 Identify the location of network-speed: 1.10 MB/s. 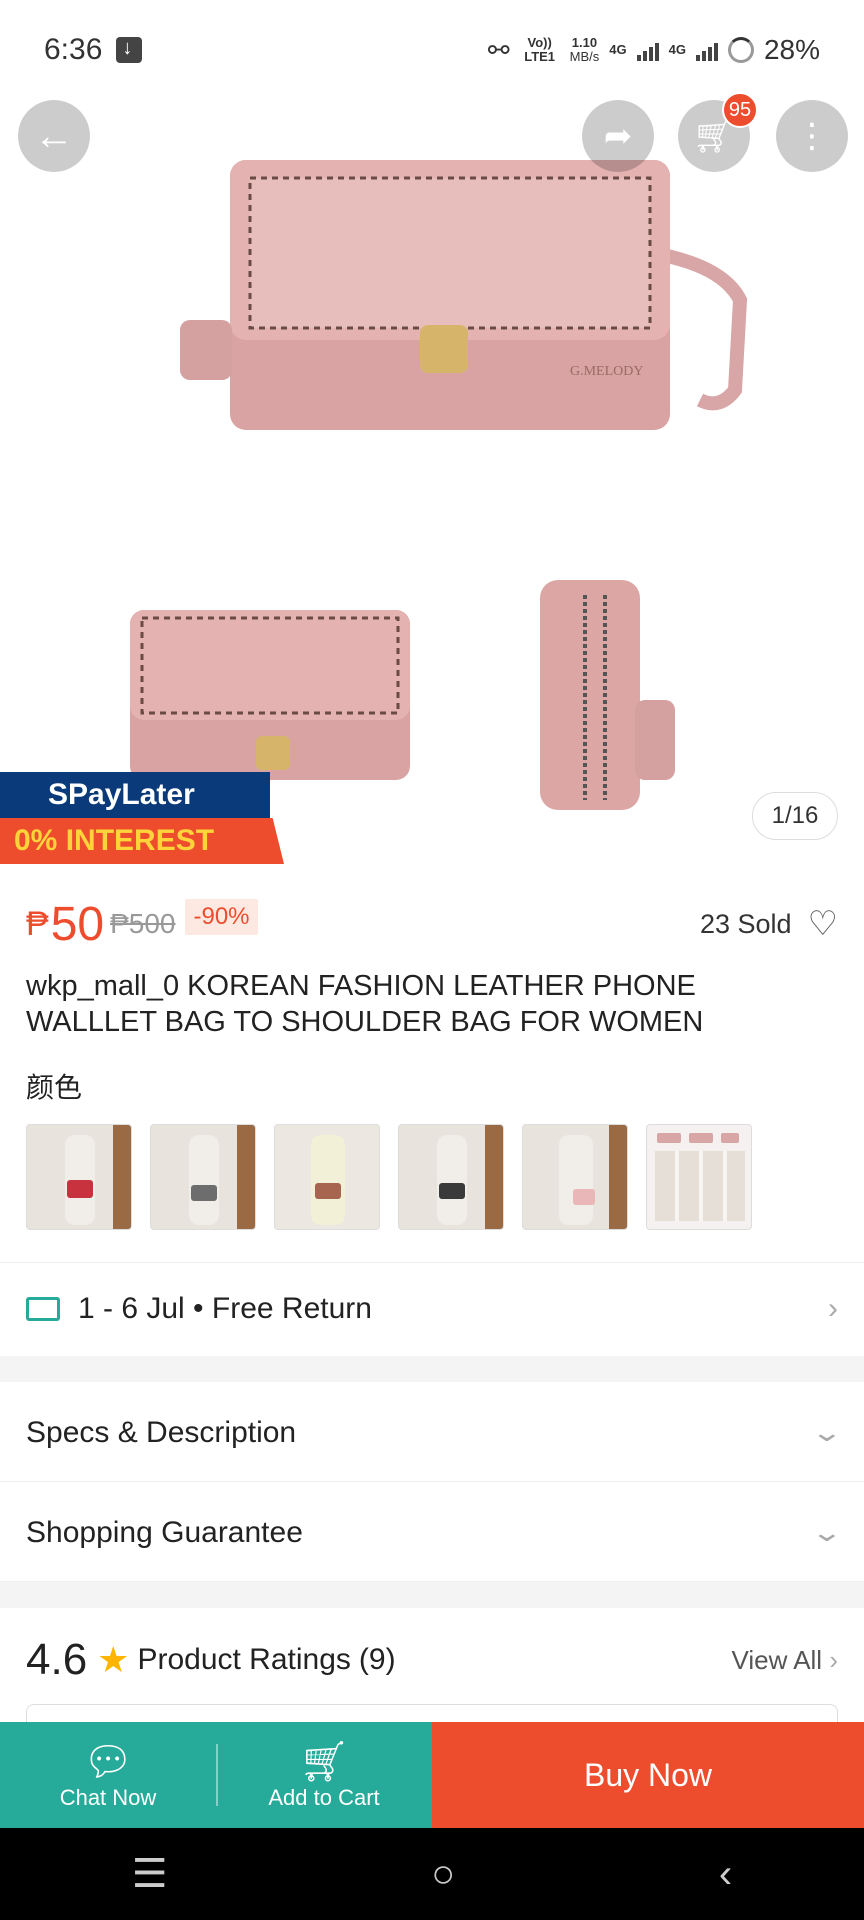
(585, 50).